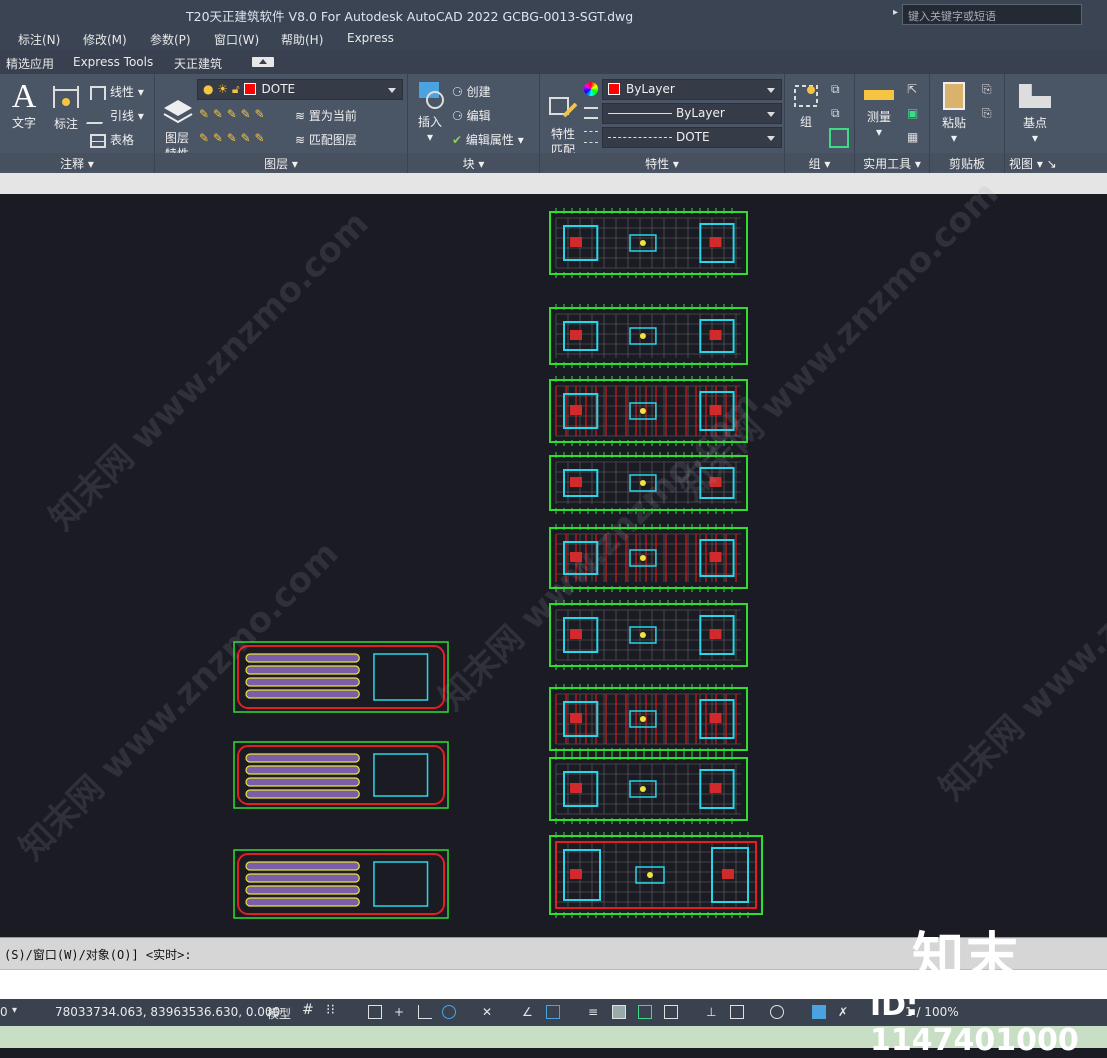  I want to click on menu-dimension: 标注(N), so click(39, 39).